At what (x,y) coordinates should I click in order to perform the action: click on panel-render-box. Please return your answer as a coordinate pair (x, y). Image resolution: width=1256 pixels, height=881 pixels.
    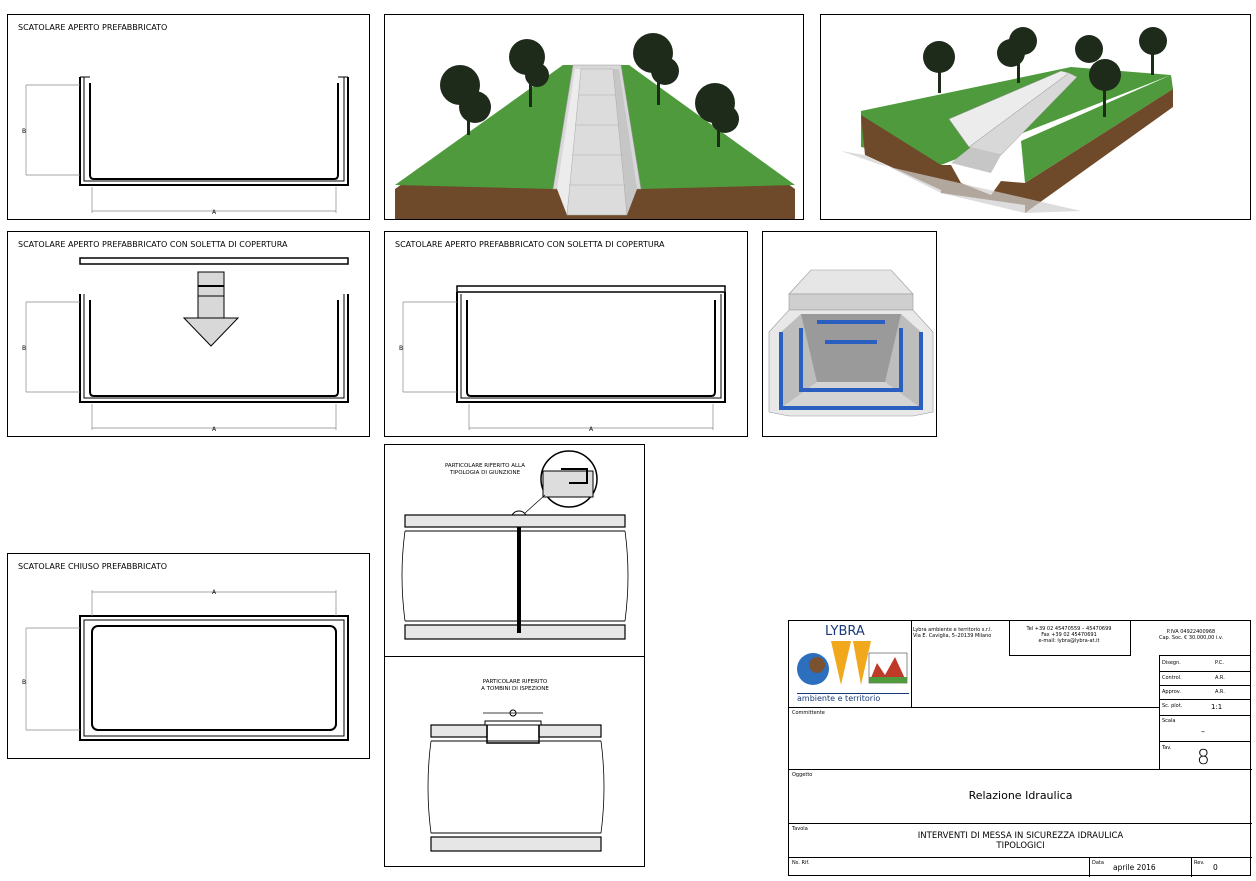
    Looking at the image, I should click on (849, 334).